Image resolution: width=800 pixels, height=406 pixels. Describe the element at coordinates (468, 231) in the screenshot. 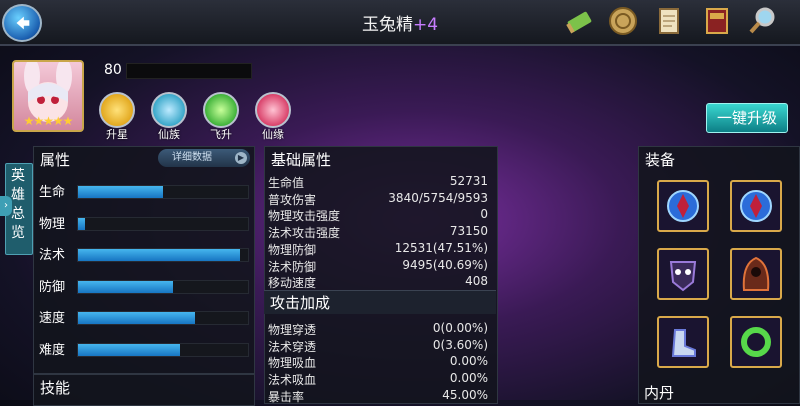

I see `stat-value: 73150` at that location.